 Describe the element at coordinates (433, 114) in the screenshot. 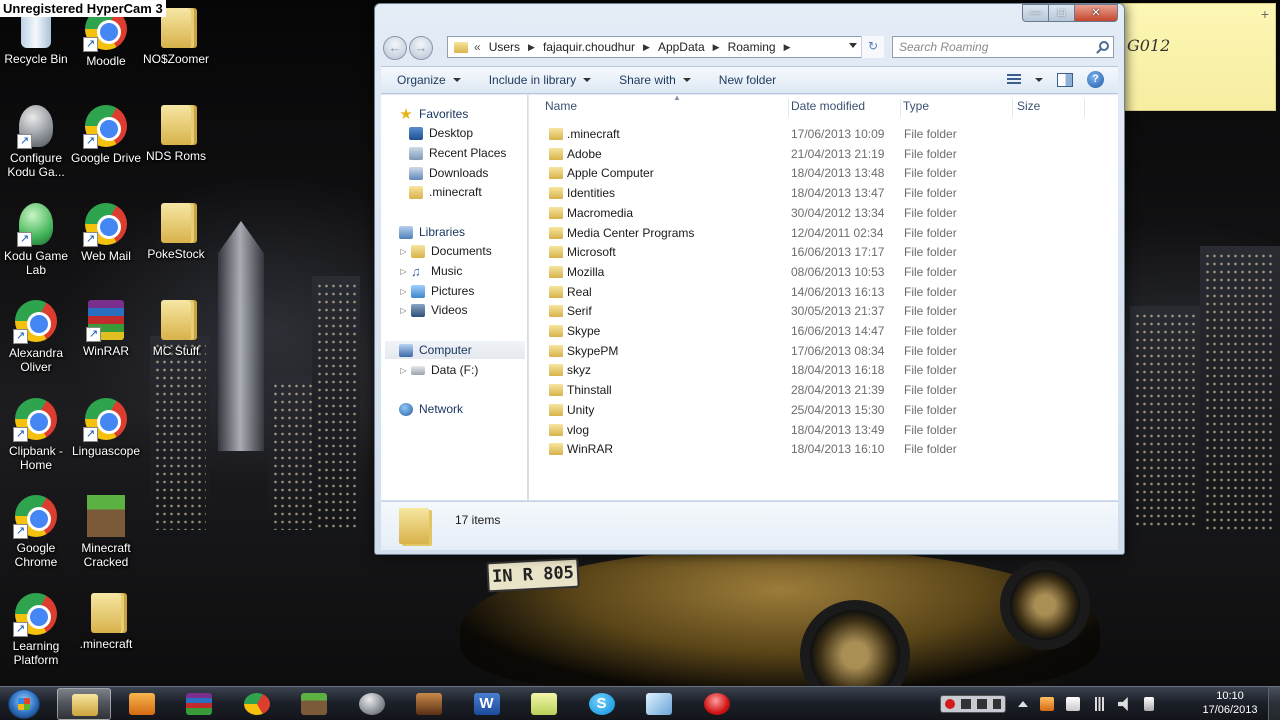

I see `nav-favorites: ★ Favorites` at that location.